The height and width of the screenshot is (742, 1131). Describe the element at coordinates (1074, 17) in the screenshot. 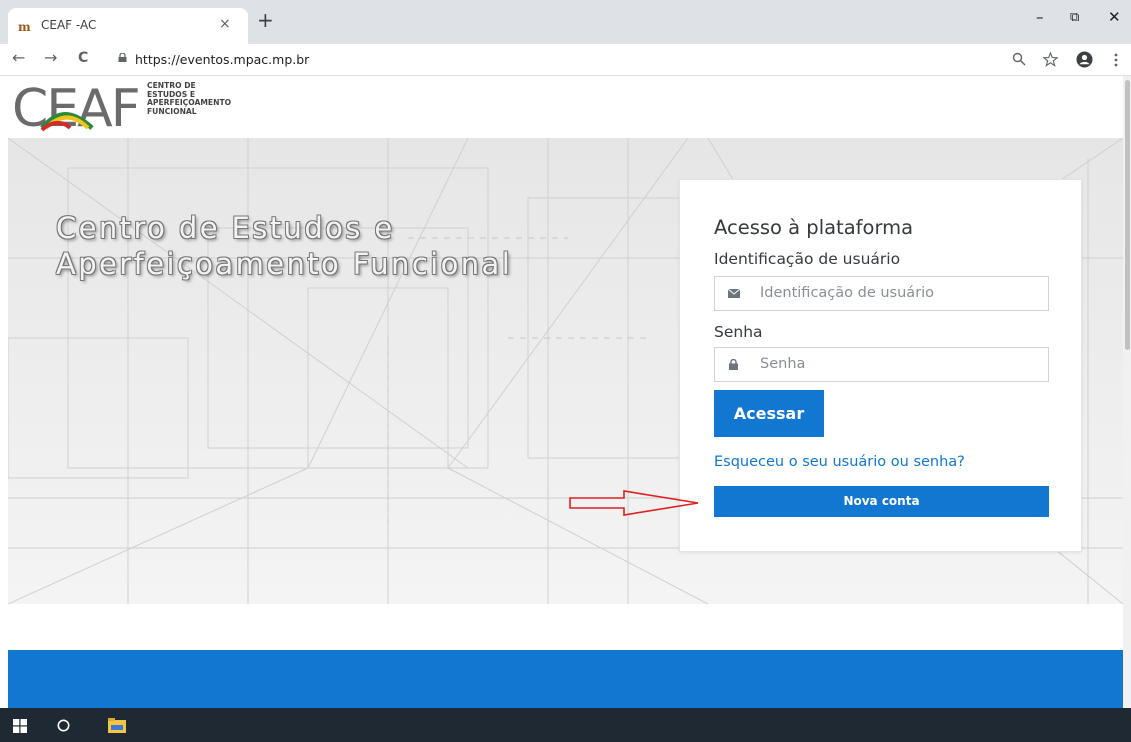

I see `window-restore-button: ⧉` at that location.